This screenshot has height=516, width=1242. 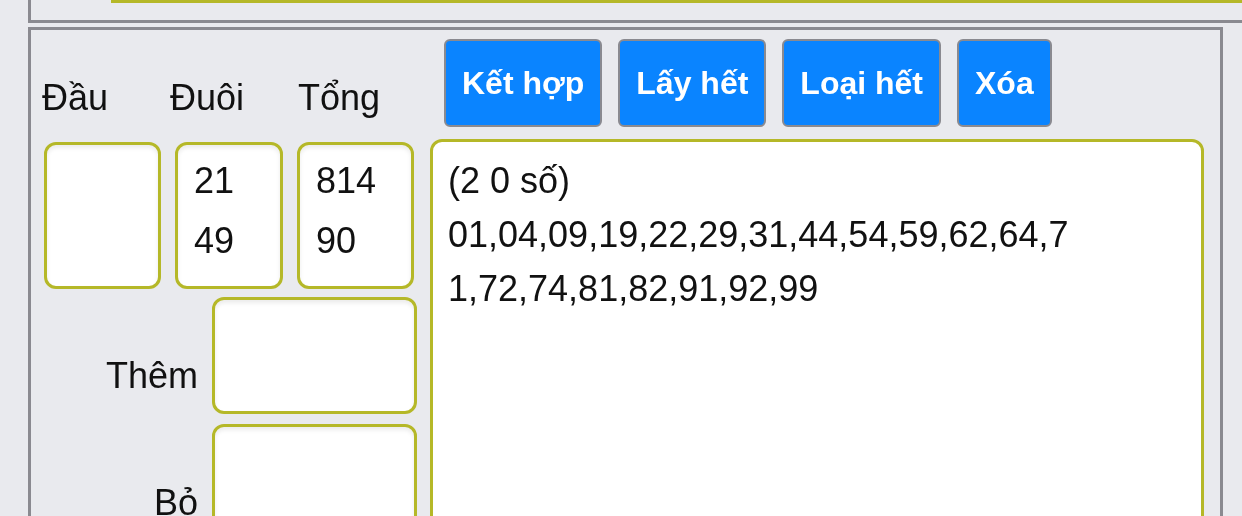 I want to click on field-label: Thêm, so click(x=151, y=376).